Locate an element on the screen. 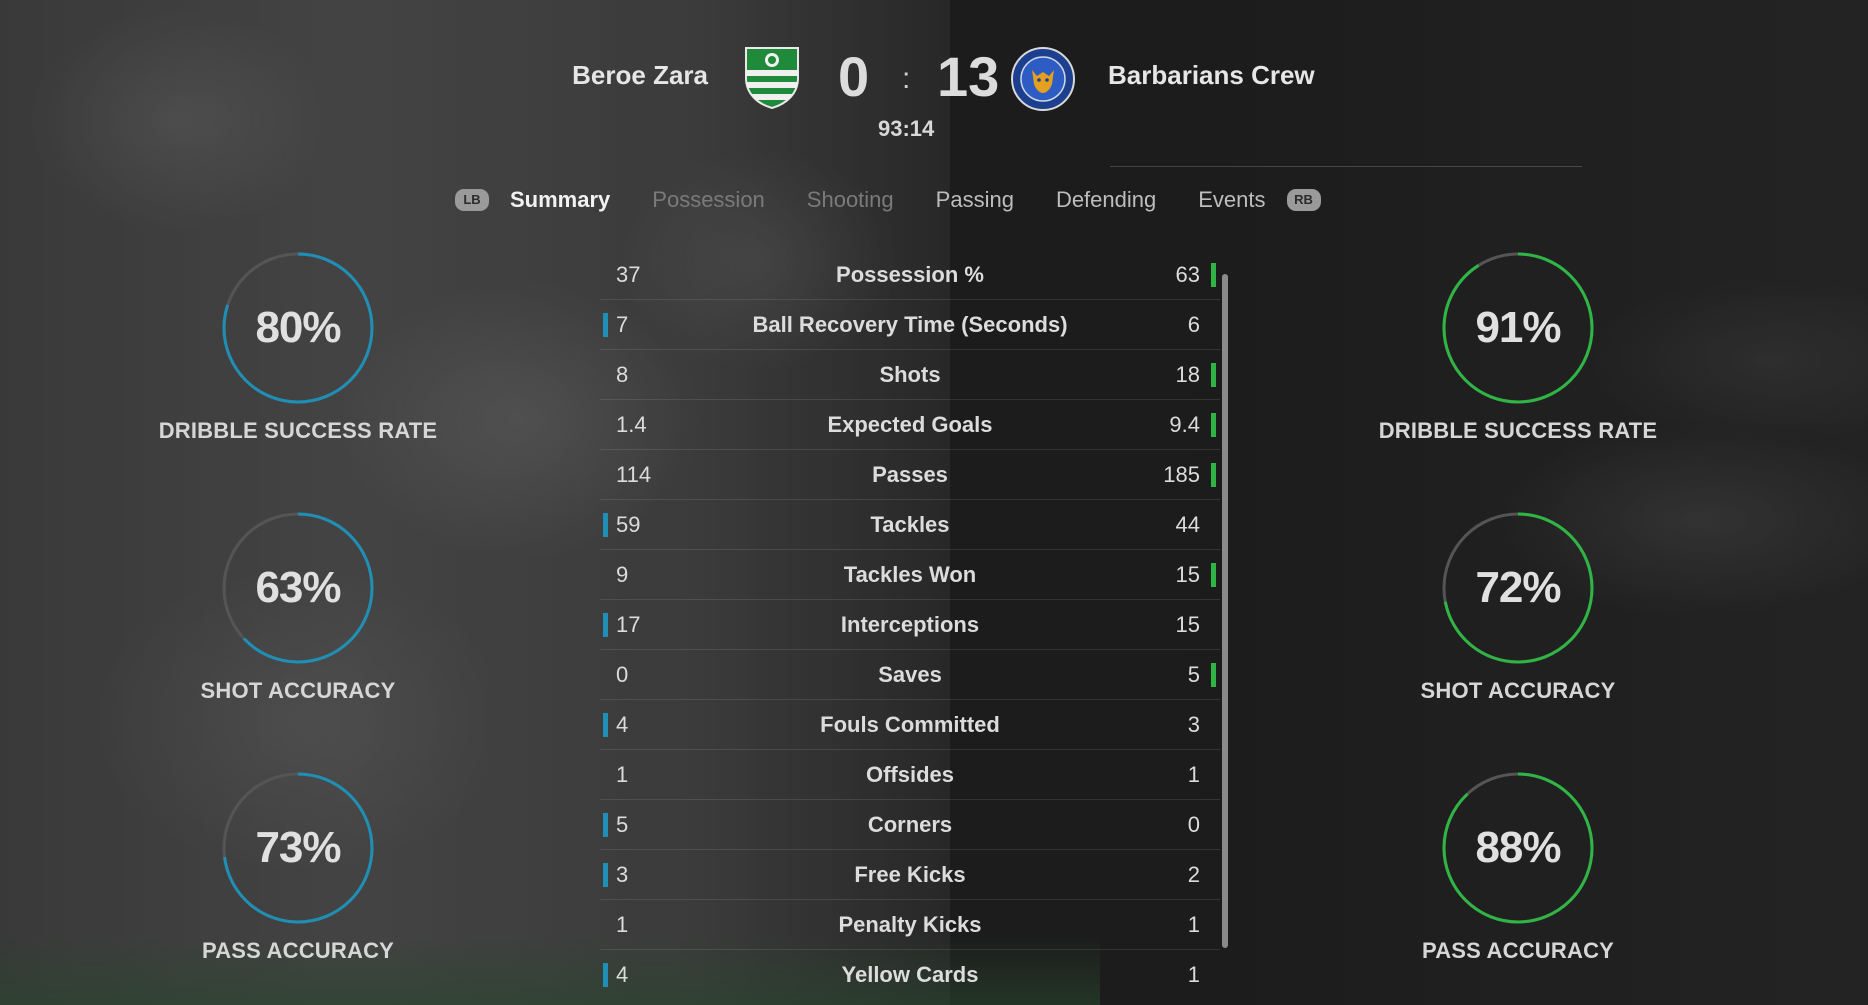  home-pass-ring: 73% is located at coordinates (298, 848).